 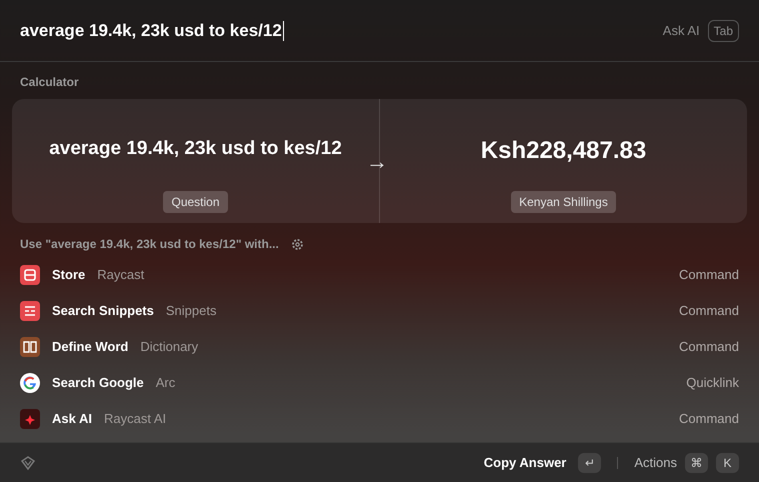 What do you see at coordinates (525, 462) in the screenshot?
I see `copy-answer-button: Copy Answer` at bounding box center [525, 462].